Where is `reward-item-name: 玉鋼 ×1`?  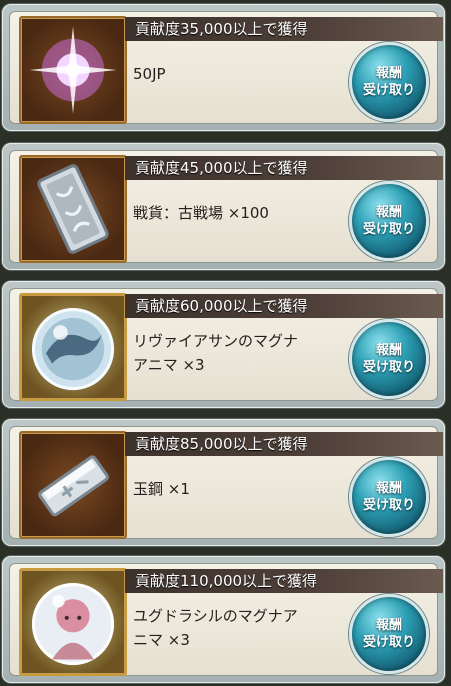 reward-item-name: 玉鋼 ×1 is located at coordinates (161, 489).